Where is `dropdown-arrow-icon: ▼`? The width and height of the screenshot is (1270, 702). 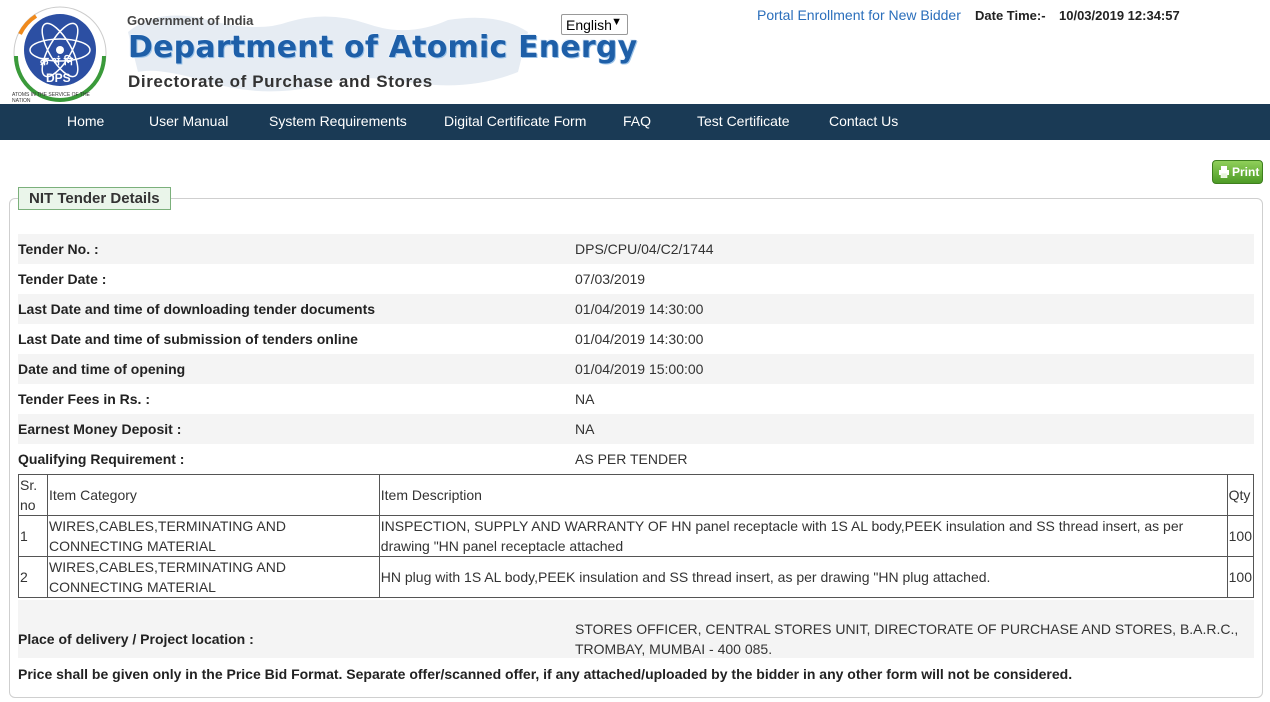
dropdown-arrow-icon: ▼ is located at coordinates (616, 22).